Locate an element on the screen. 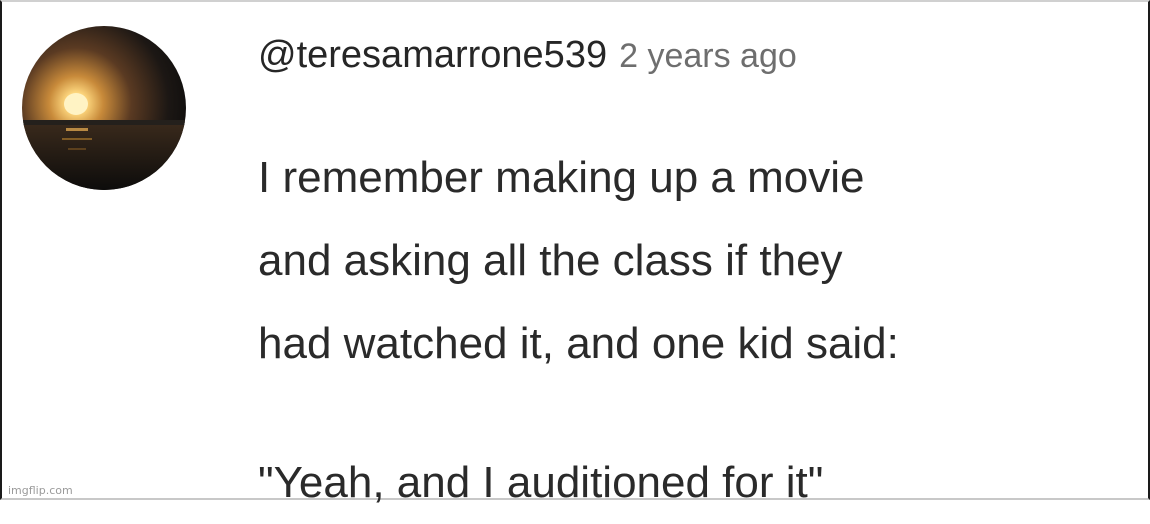 Image resolution: width=1150 pixels, height=524 pixels. comment-text-line: and asking all the class if they is located at coordinates (550, 260).